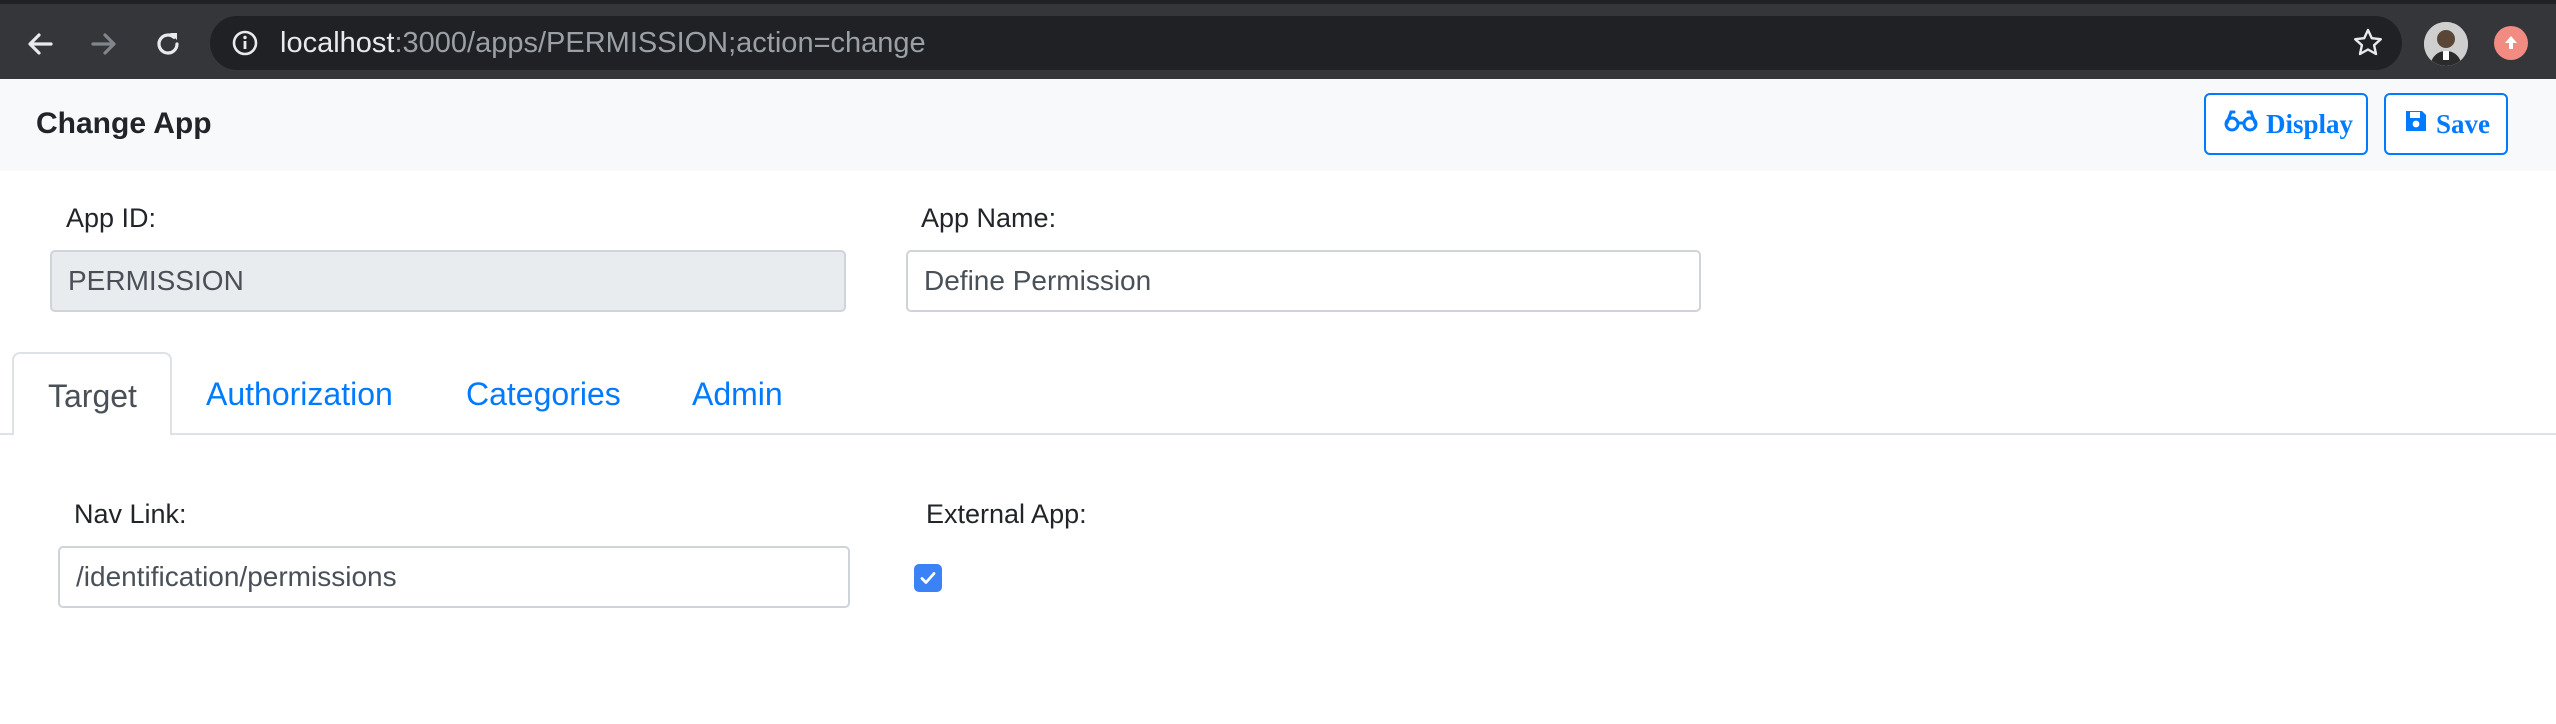 The height and width of the screenshot is (724, 2556). I want to click on app-id-field: PERMISSION, so click(448, 281).